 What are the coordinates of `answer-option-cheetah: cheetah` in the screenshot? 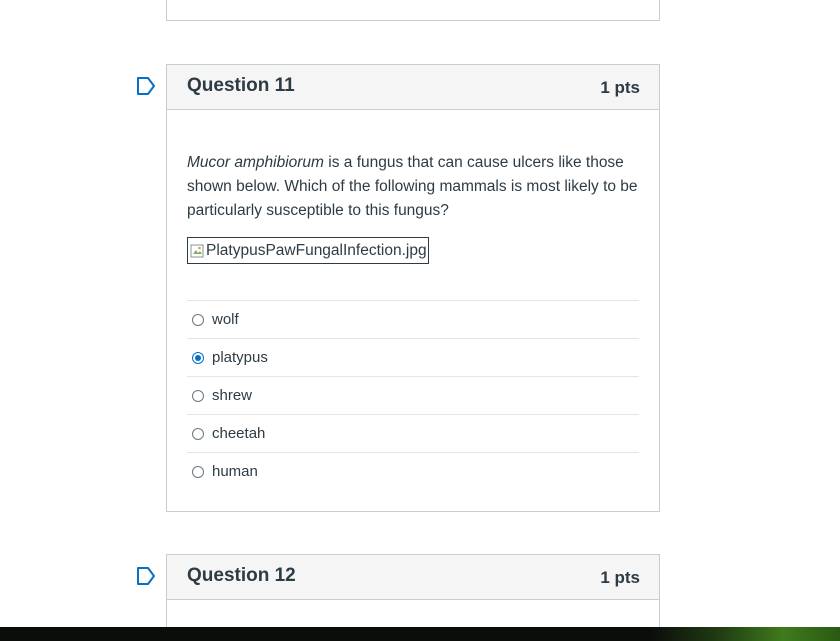 It's located at (413, 434).